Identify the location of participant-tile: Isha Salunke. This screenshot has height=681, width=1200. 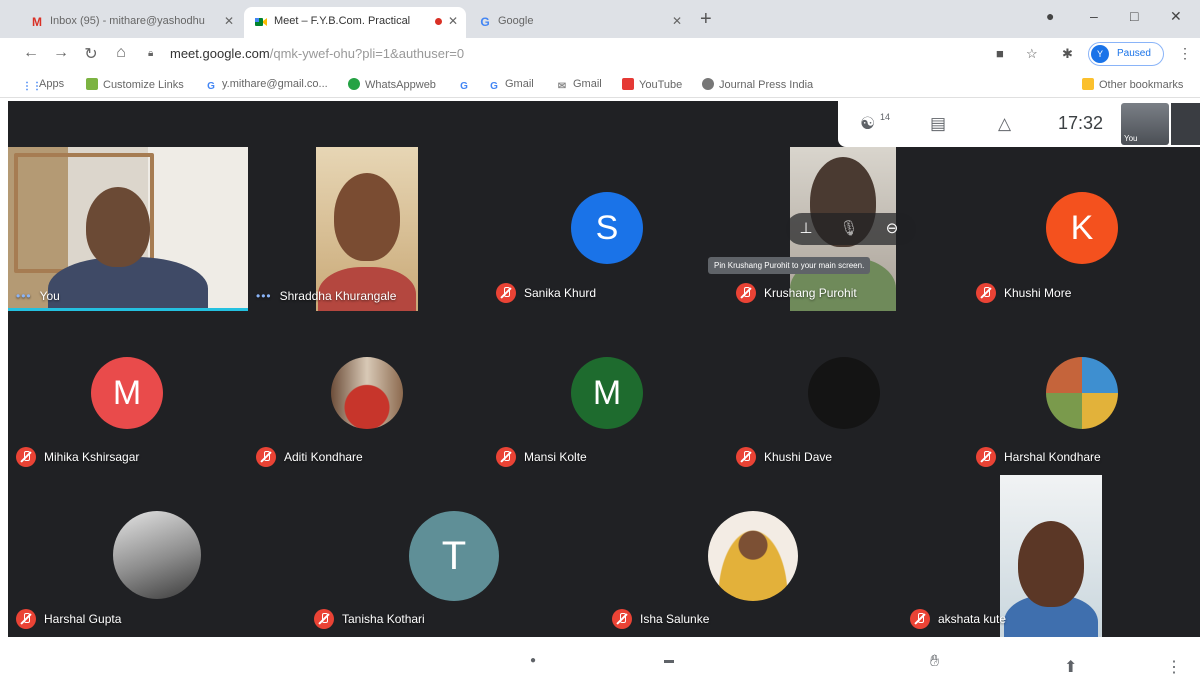
(753, 556).